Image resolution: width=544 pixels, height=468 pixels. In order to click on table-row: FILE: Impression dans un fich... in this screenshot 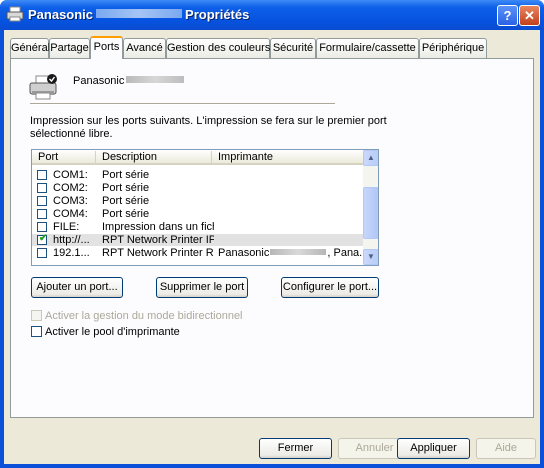, I will do `click(197, 227)`.